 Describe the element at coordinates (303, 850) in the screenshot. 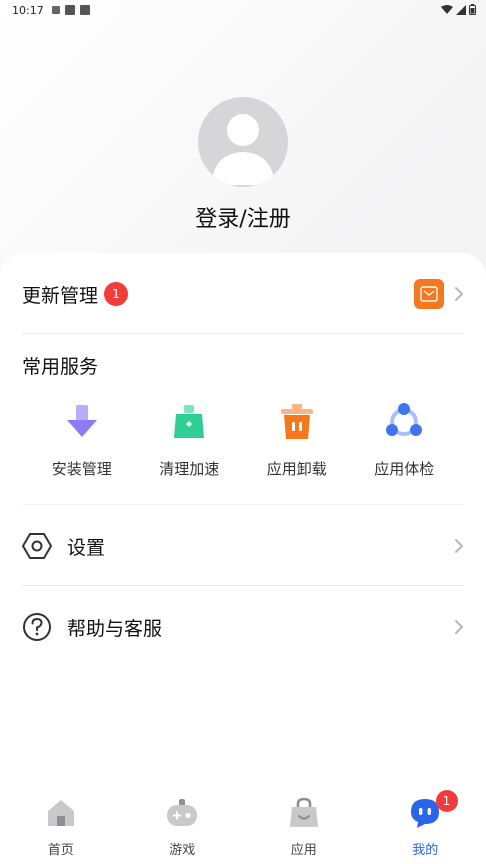

I see `nav-label: 应用` at that location.